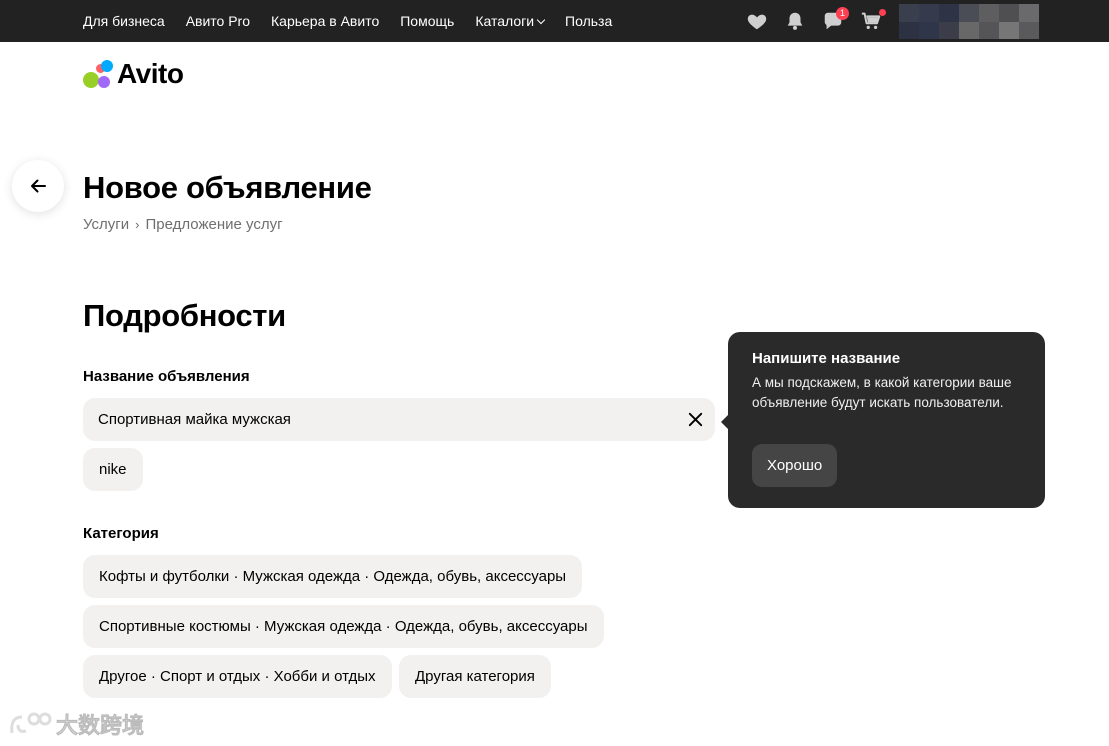 Image resolution: width=1109 pixels, height=746 pixels. Describe the element at coordinates (399, 419) in the screenshot. I see `ad-title-input: Спортивная майка мужская` at that location.